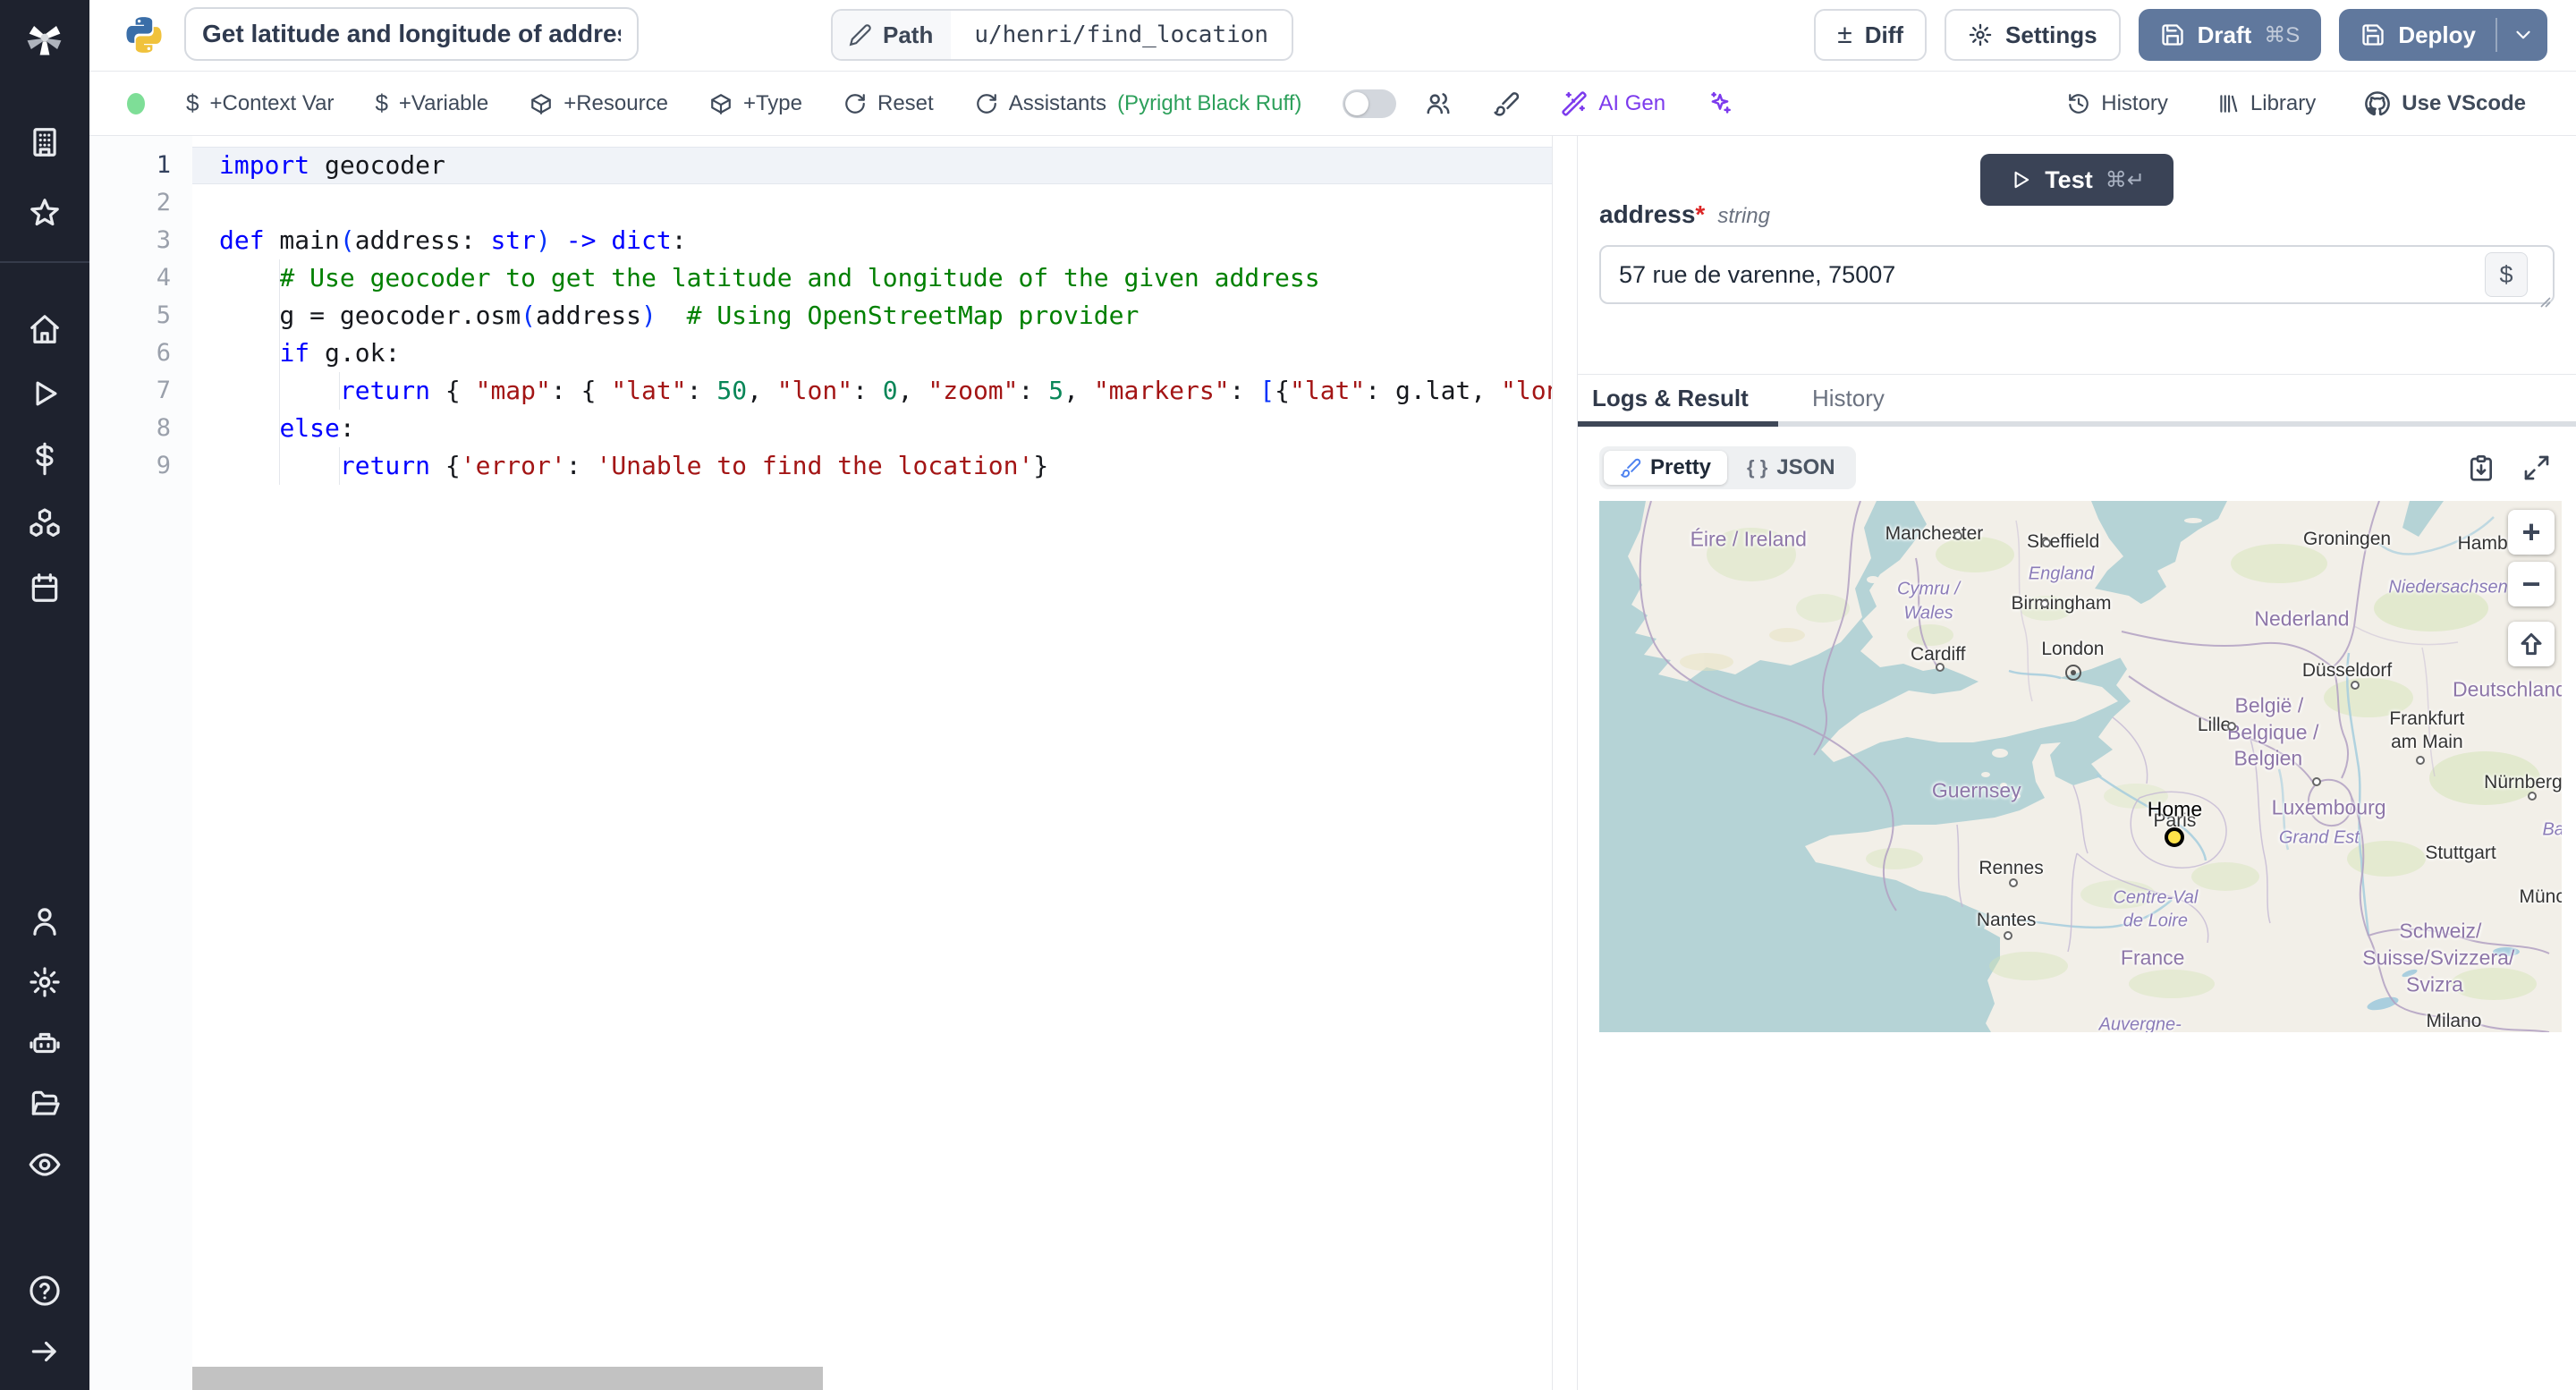 This screenshot has width=2576, height=1390. What do you see at coordinates (45, 523) in the screenshot?
I see `resources-cubes-icon` at bounding box center [45, 523].